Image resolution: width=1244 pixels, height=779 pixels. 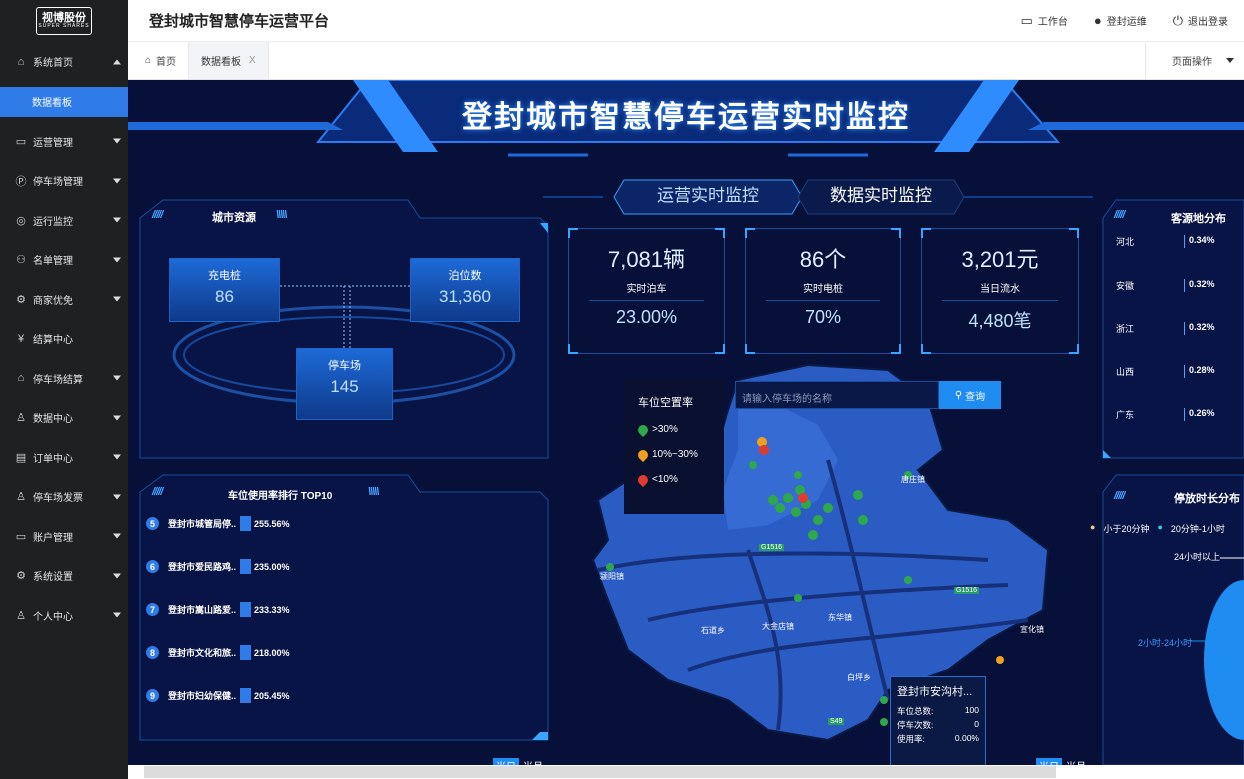 What do you see at coordinates (1000, 291) in the screenshot?
I see `kpi-daily-revenue: 3,201元 当日流水 4,480笔` at bounding box center [1000, 291].